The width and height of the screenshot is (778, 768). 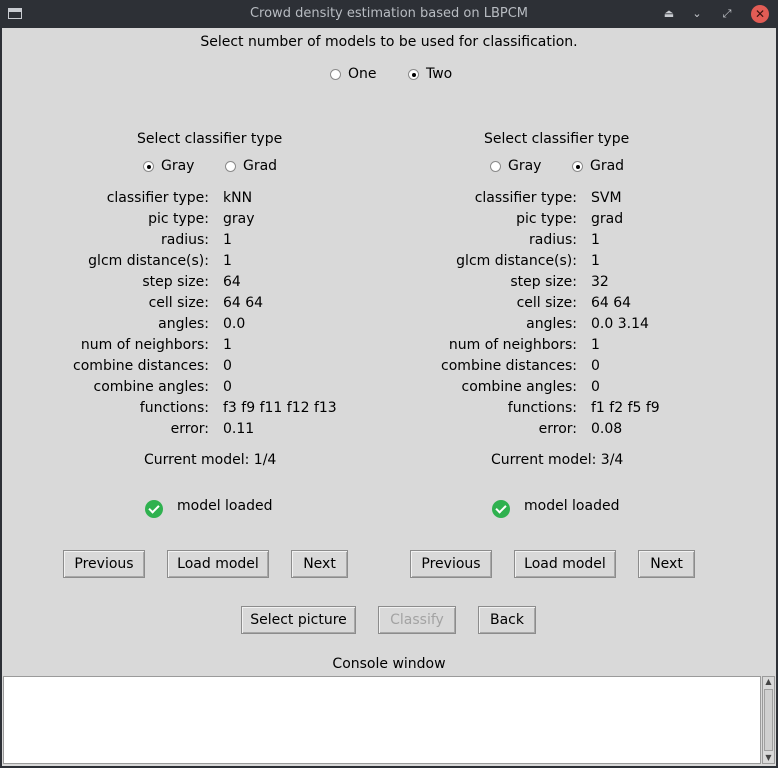 What do you see at coordinates (239, 219) in the screenshot?
I see `param-value: gray` at bounding box center [239, 219].